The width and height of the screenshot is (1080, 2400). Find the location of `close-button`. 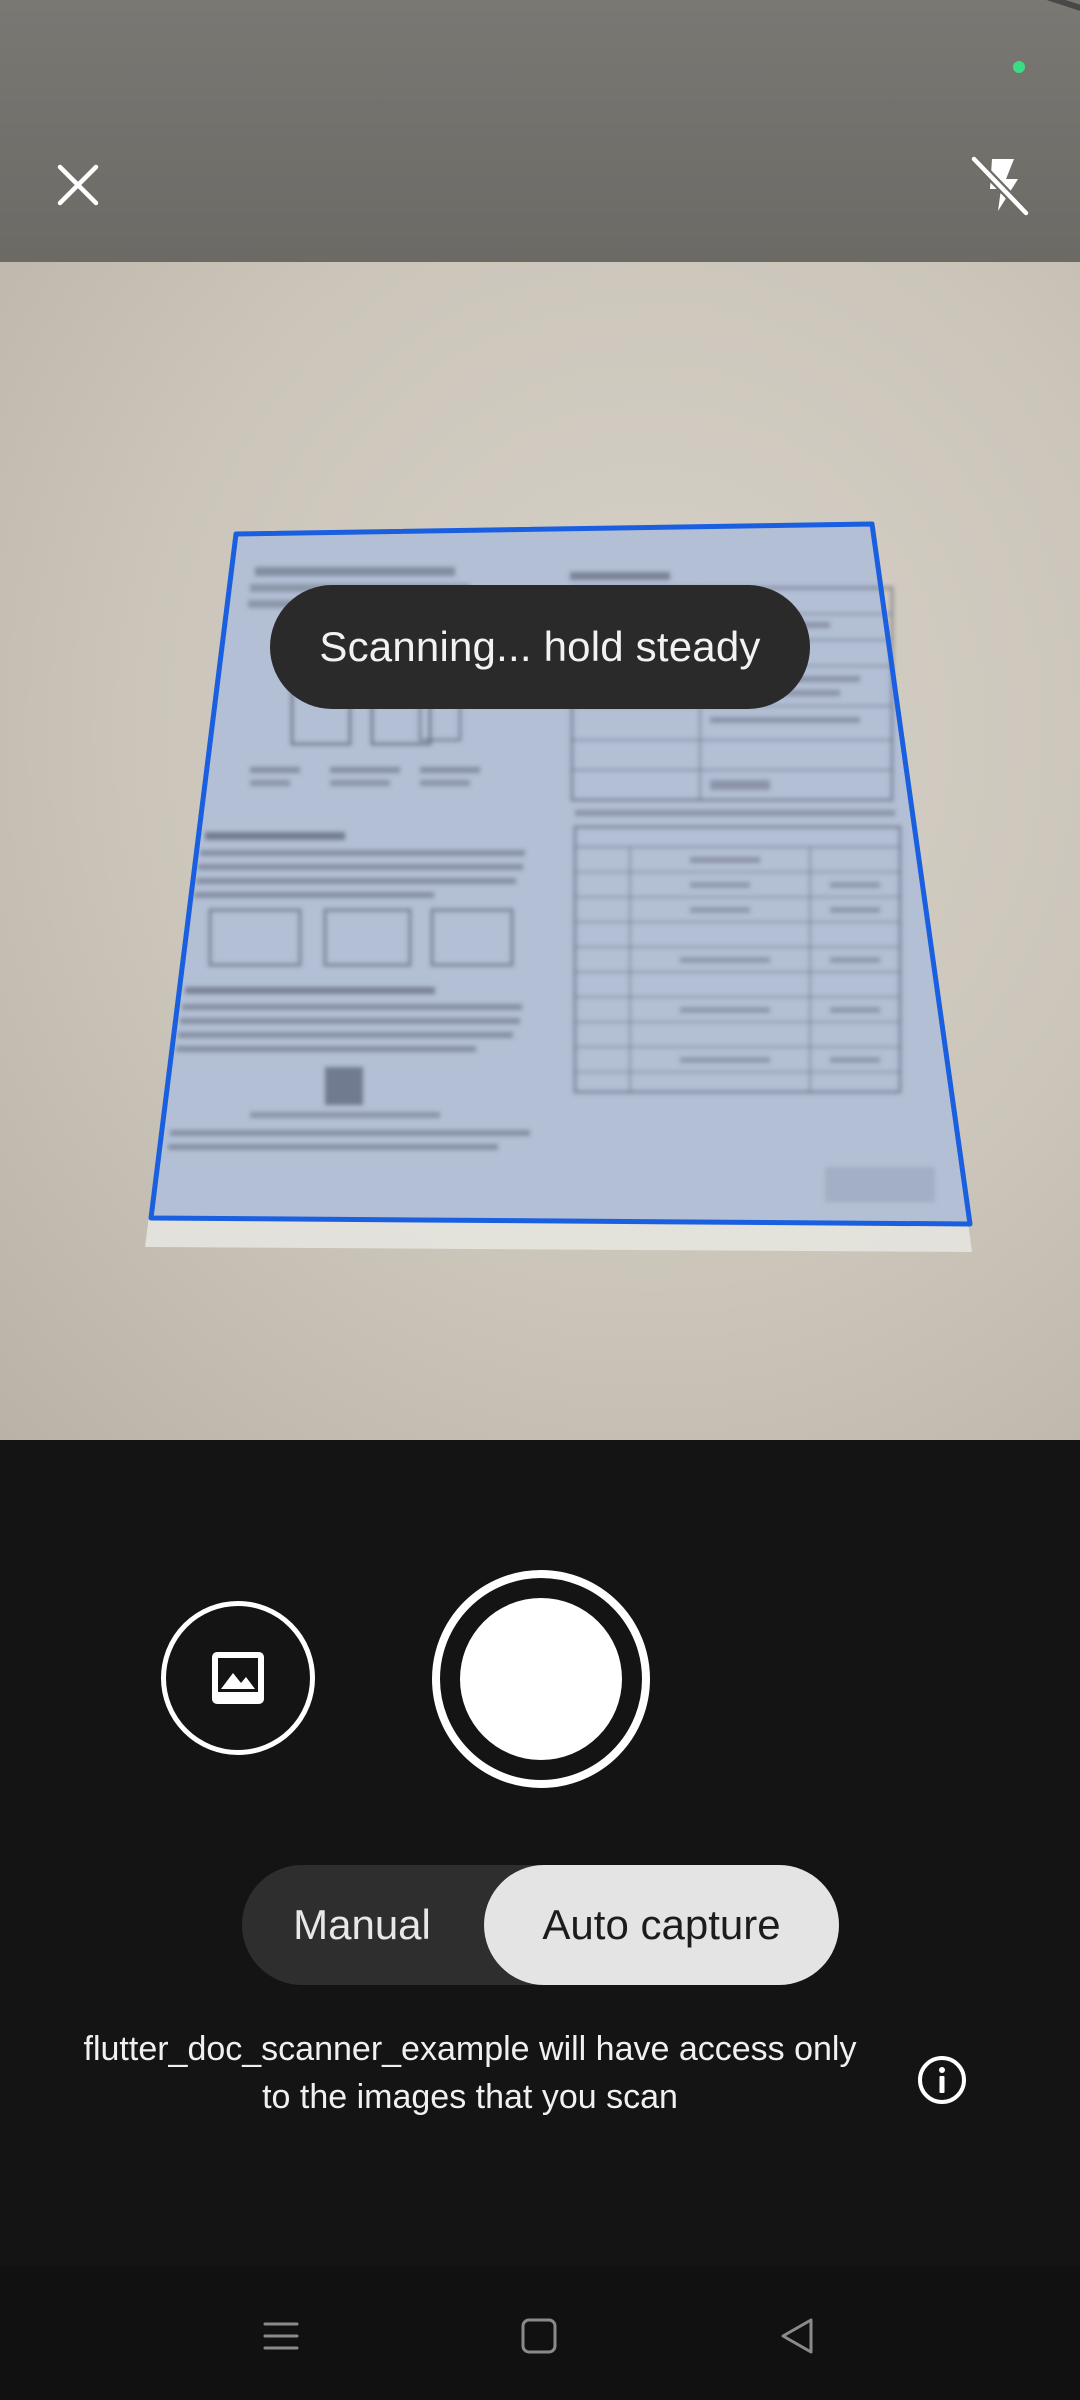

close-button is located at coordinates (78, 185).